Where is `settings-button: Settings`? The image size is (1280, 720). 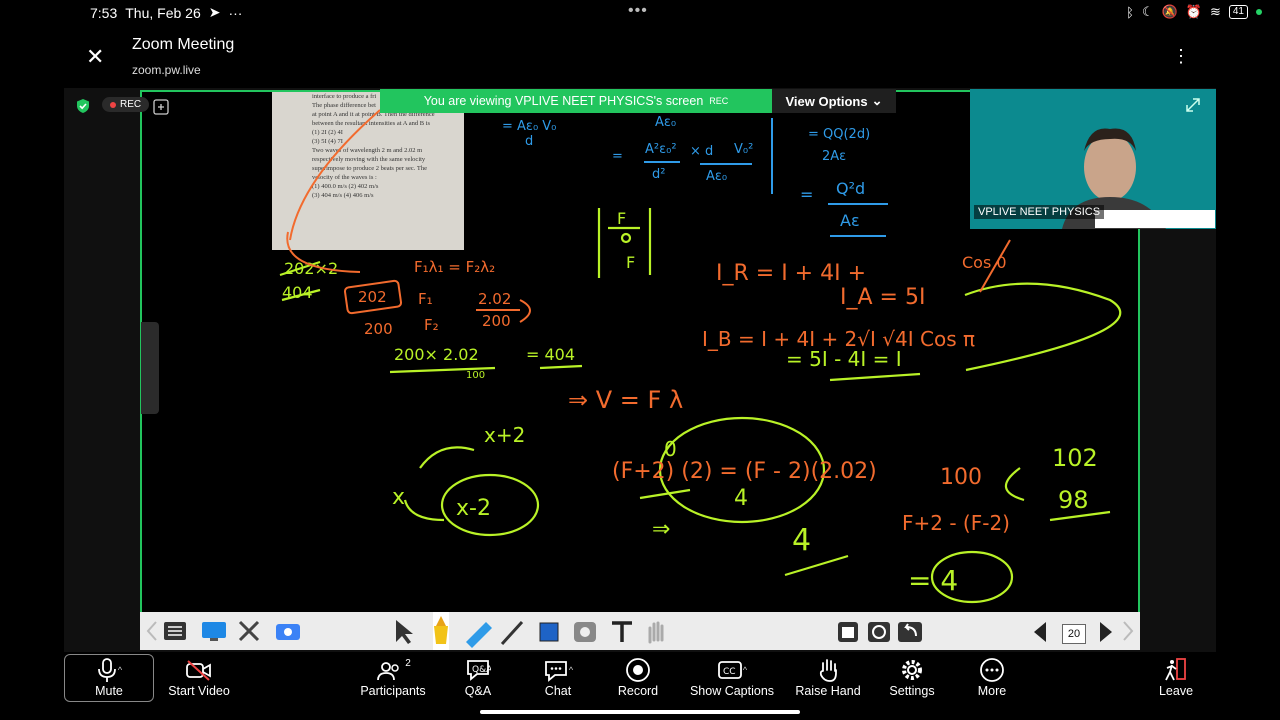 settings-button: Settings is located at coordinates (912, 677).